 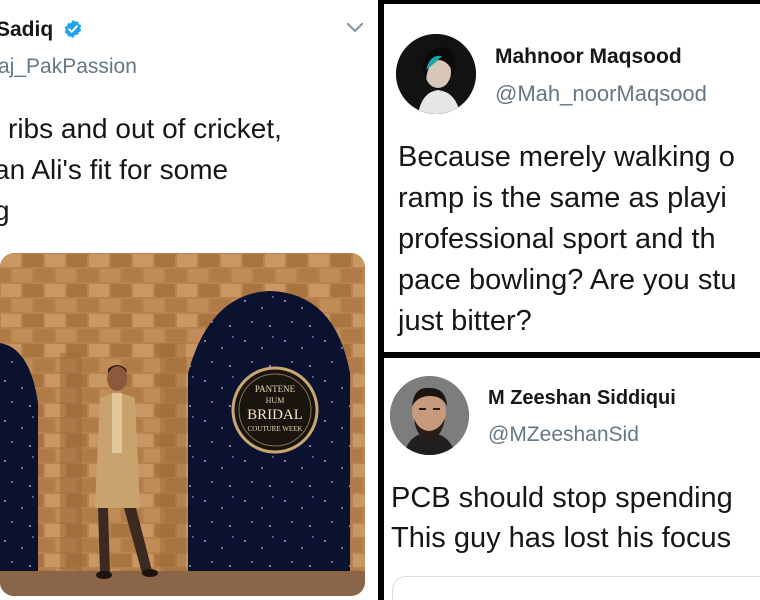 What do you see at coordinates (582, 398) in the screenshot?
I see `author-name: M Zeeshan Siddiqui` at bounding box center [582, 398].